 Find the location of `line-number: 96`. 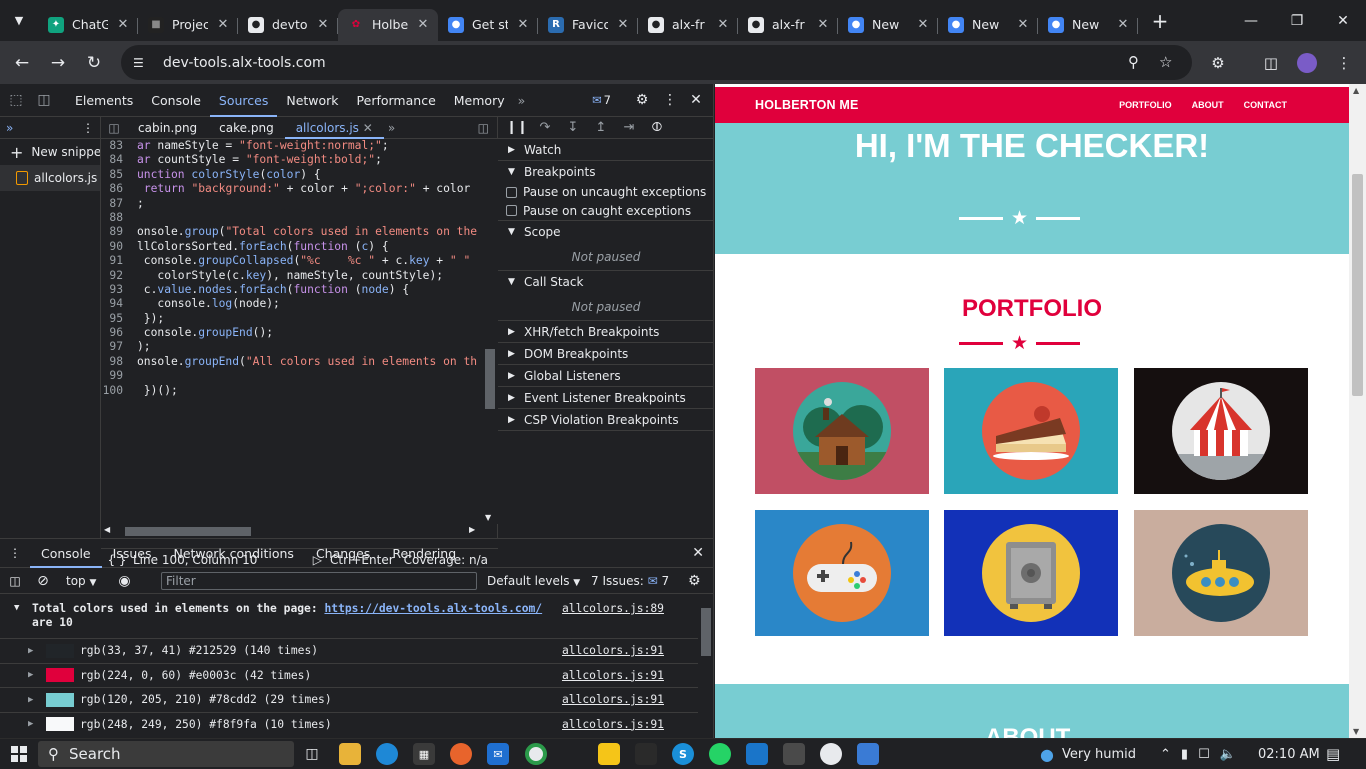

line-number: 96 is located at coordinates (120, 333).